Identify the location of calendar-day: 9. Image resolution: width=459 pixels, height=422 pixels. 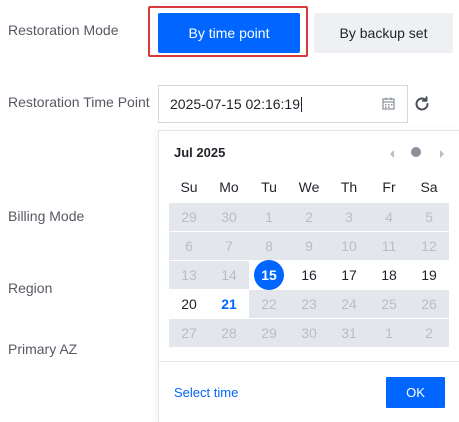
(309, 246).